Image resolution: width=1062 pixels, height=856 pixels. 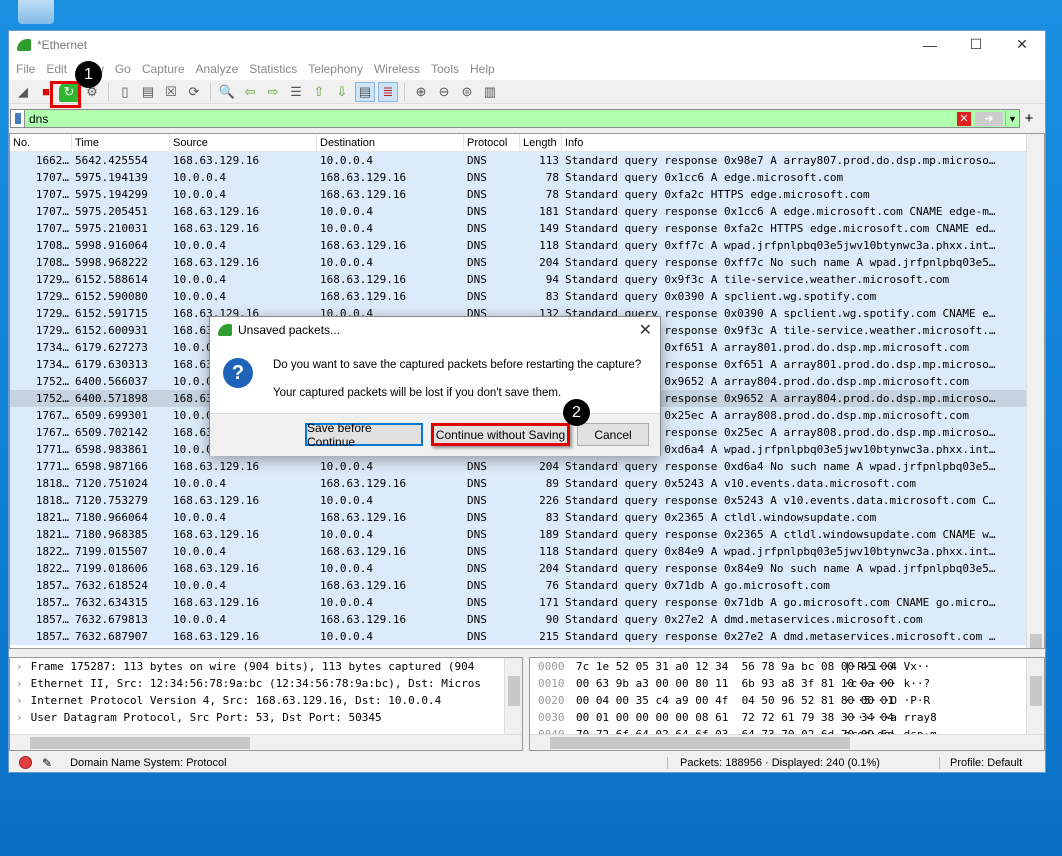 What do you see at coordinates (492, 142) in the screenshot?
I see `column-header-protocol: Protocol` at bounding box center [492, 142].